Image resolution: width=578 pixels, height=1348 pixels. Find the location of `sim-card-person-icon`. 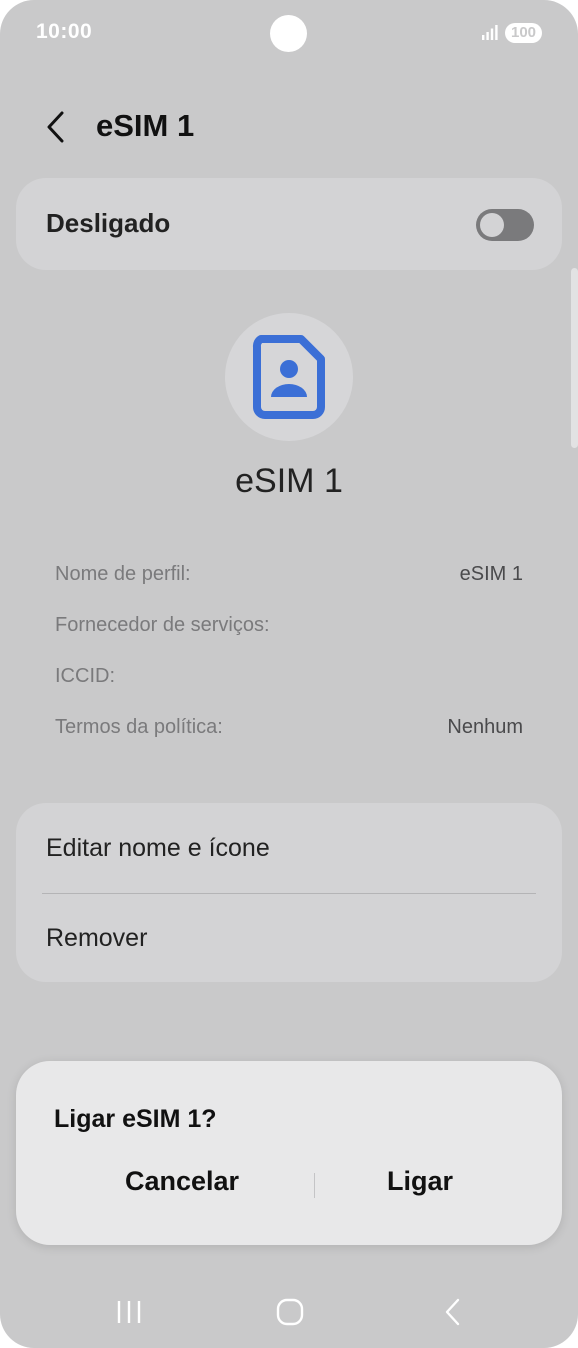

sim-card-person-icon is located at coordinates (288, 377).